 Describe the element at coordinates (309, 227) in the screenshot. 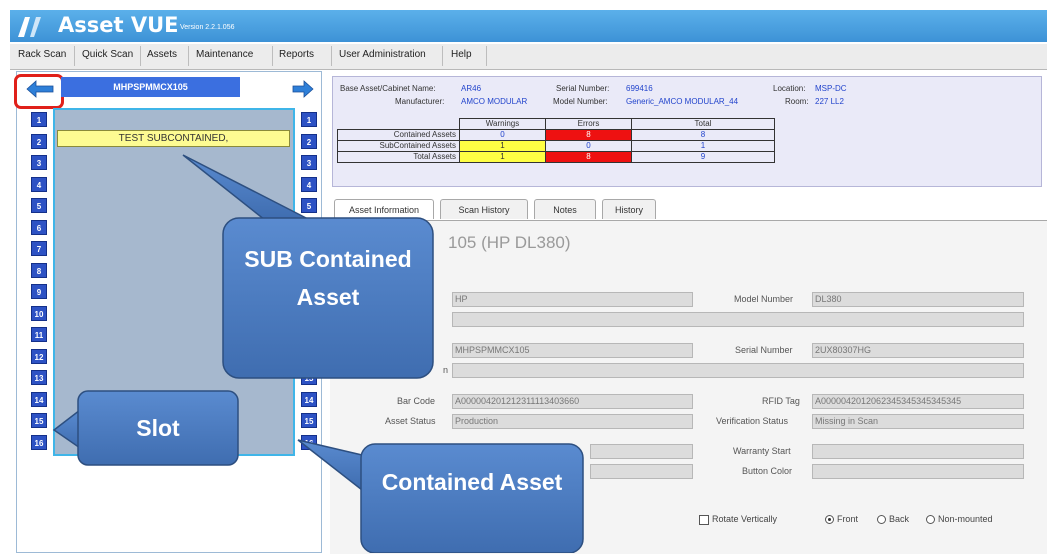

I see `slot-right-6: 6` at that location.